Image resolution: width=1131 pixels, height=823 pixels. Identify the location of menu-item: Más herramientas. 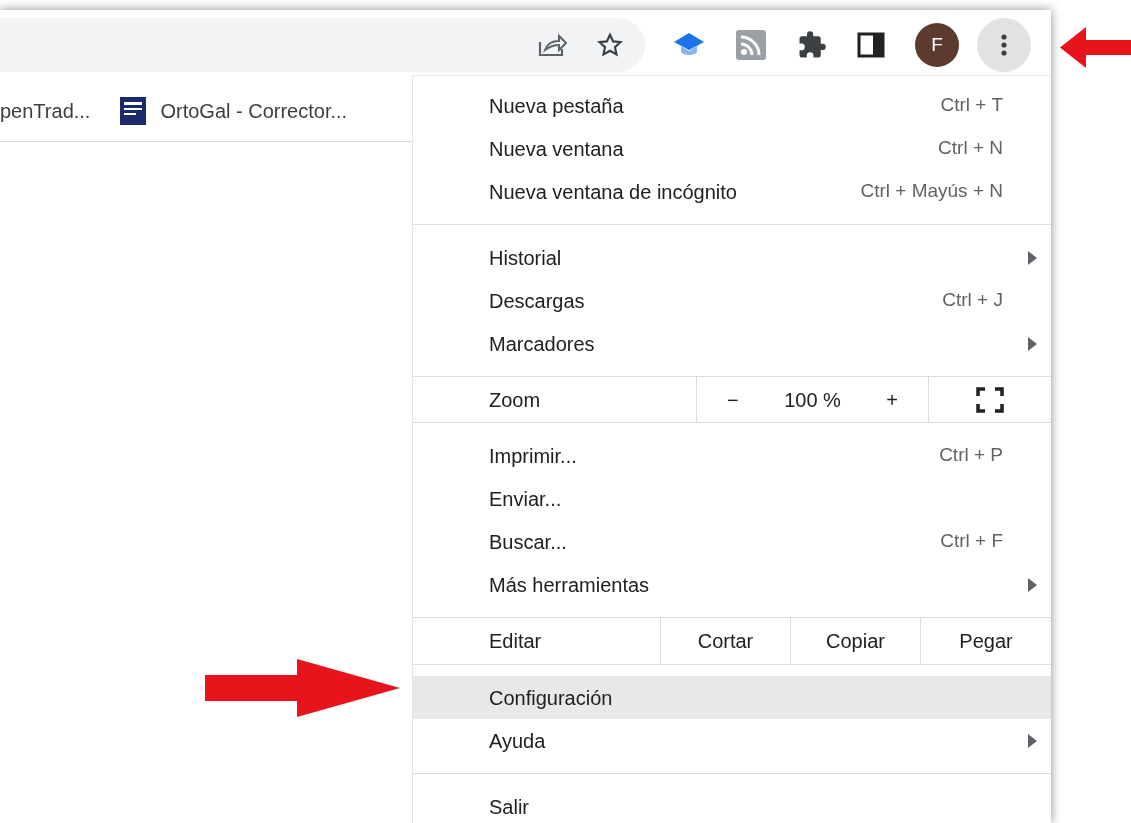
(732, 584).